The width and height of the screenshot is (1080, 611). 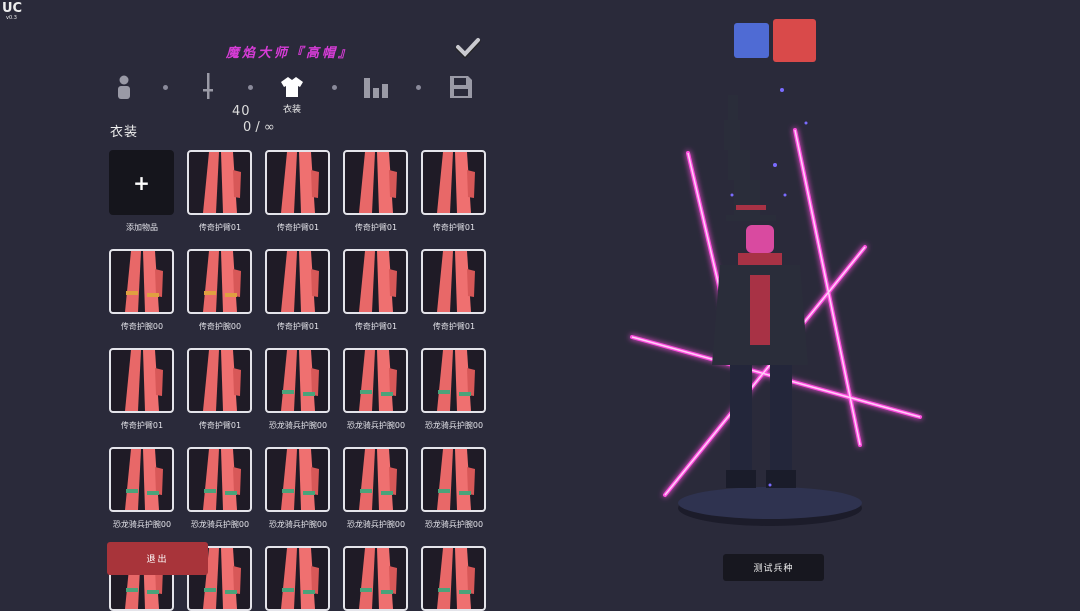 I want to click on app-logo: UC v0.3, so click(x=15, y=14).